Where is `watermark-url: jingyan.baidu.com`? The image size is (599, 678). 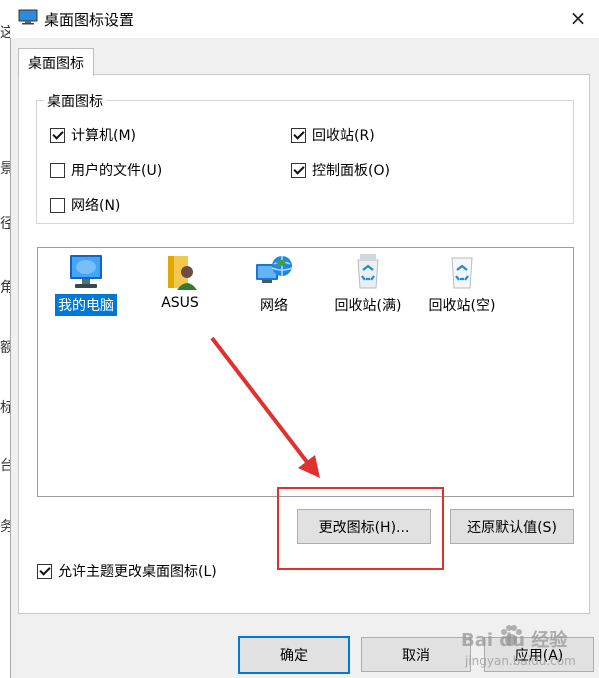 watermark-url: jingyan.baidu.com is located at coordinates (520, 661).